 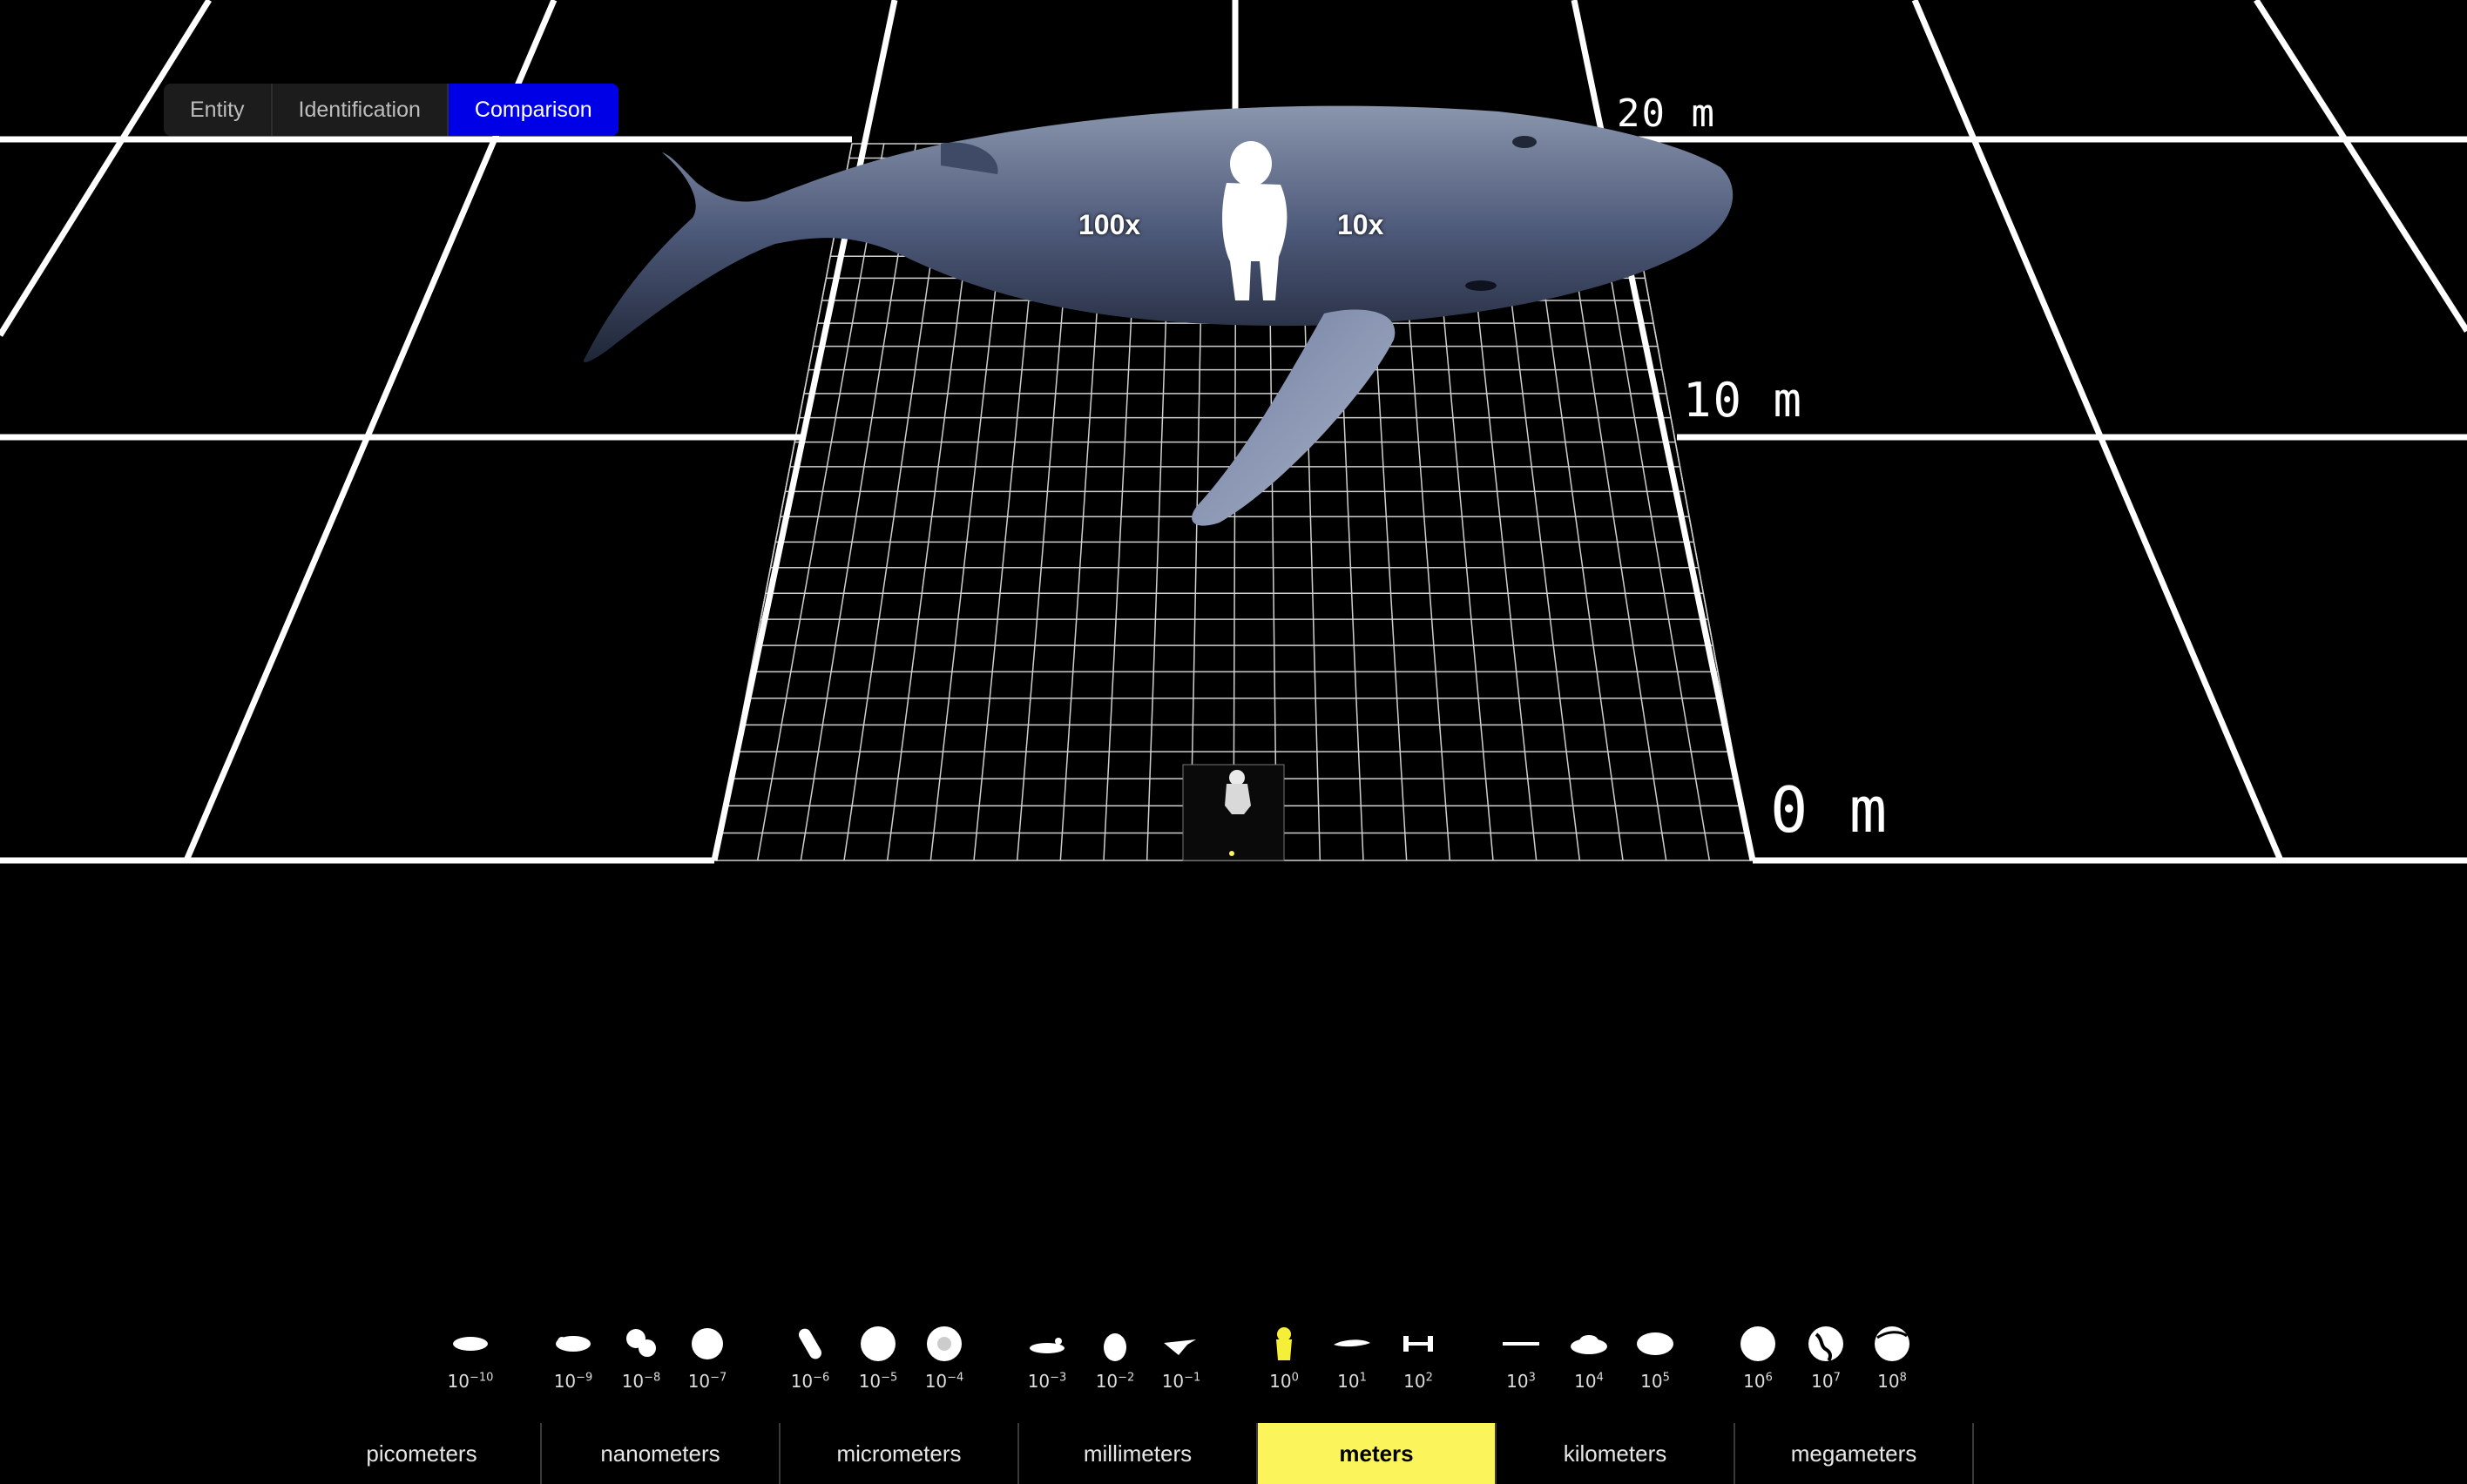 I want to click on scale-item-neg9: 10−9, so click(x=573, y=1358).